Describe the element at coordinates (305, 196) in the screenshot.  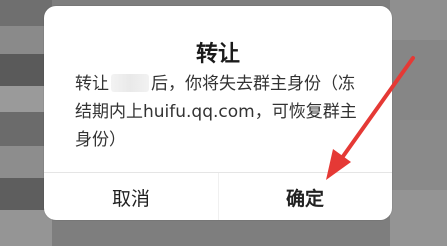
I see `confirm-button: 确定` at that location.